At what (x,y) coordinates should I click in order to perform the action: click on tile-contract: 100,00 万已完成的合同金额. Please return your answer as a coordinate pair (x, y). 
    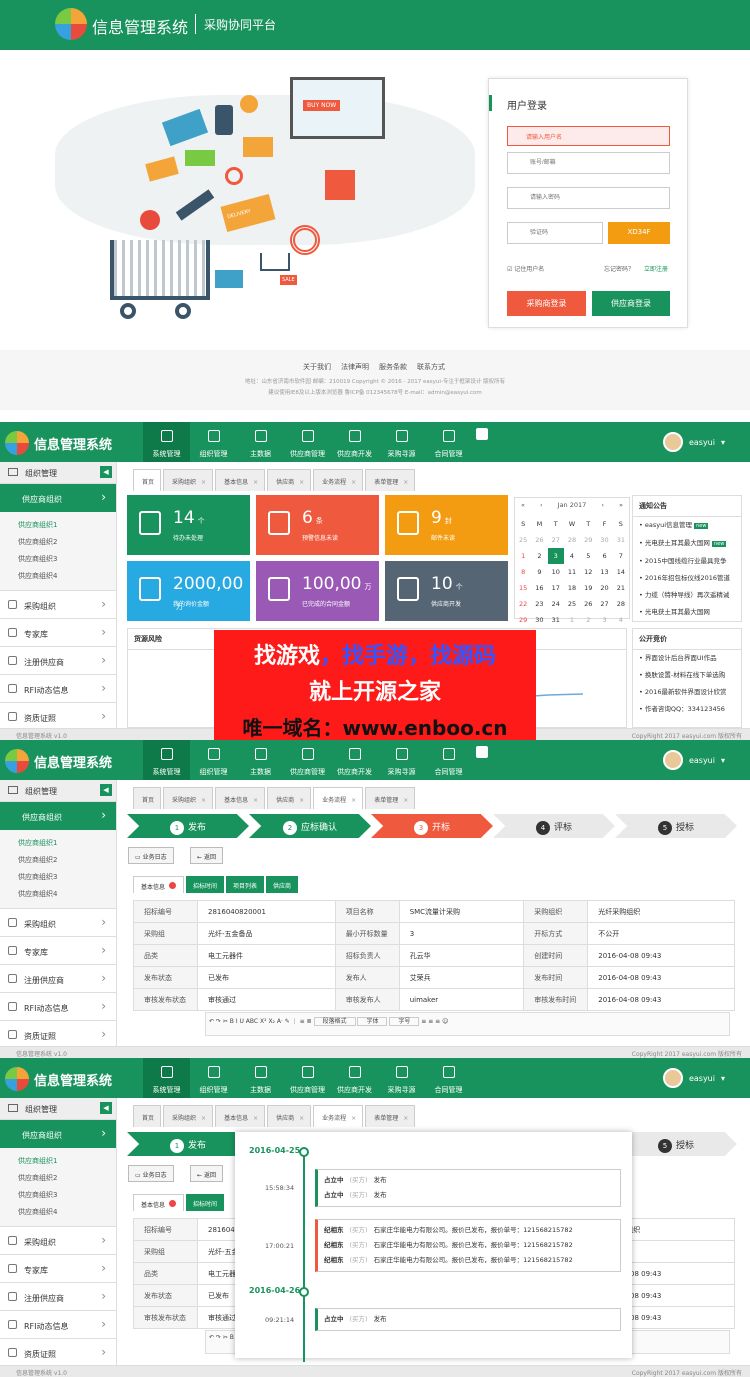
    Looking at the image, I should click on (317, 591).